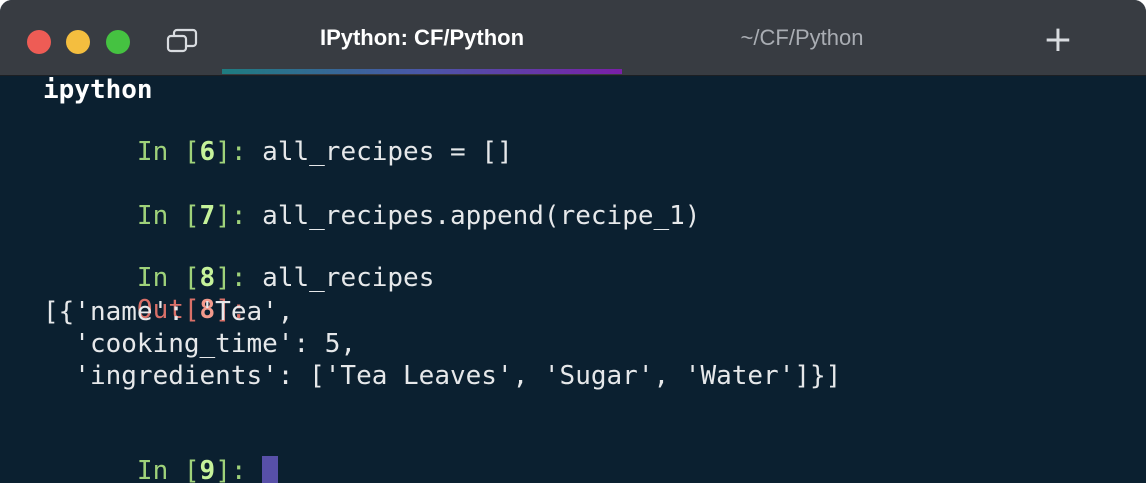  Describe the element at coordinates (200, 344) in the screenshot. I see `output-line: 'cooking_time': 5,` at that location.